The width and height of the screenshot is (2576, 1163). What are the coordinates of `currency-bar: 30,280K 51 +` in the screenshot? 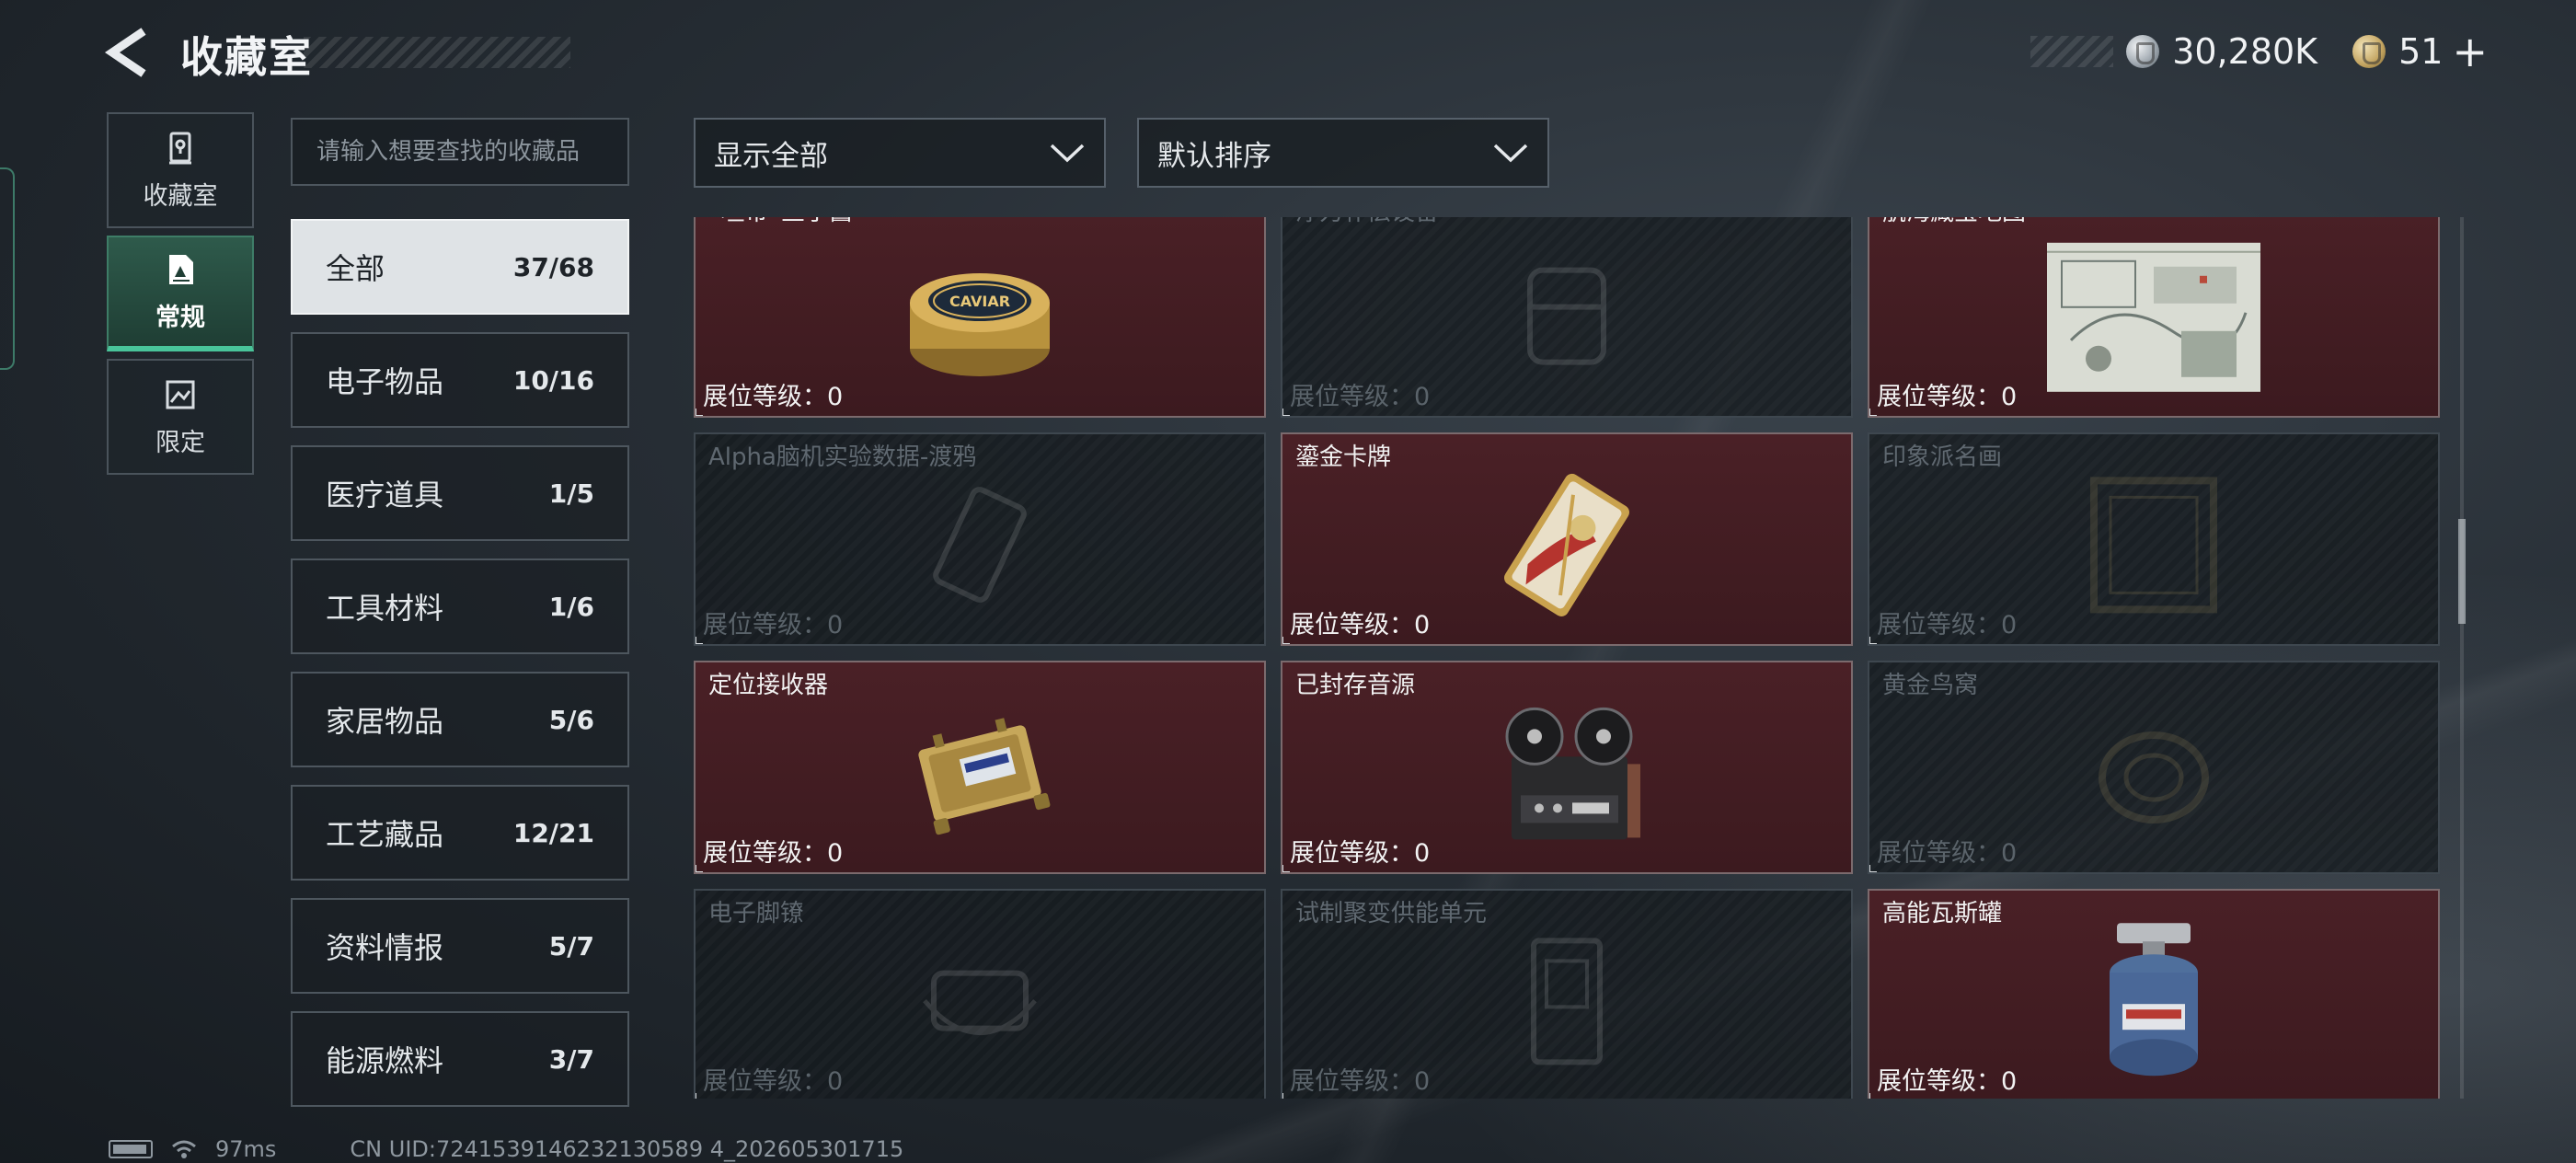 It's located at (2259, 52).